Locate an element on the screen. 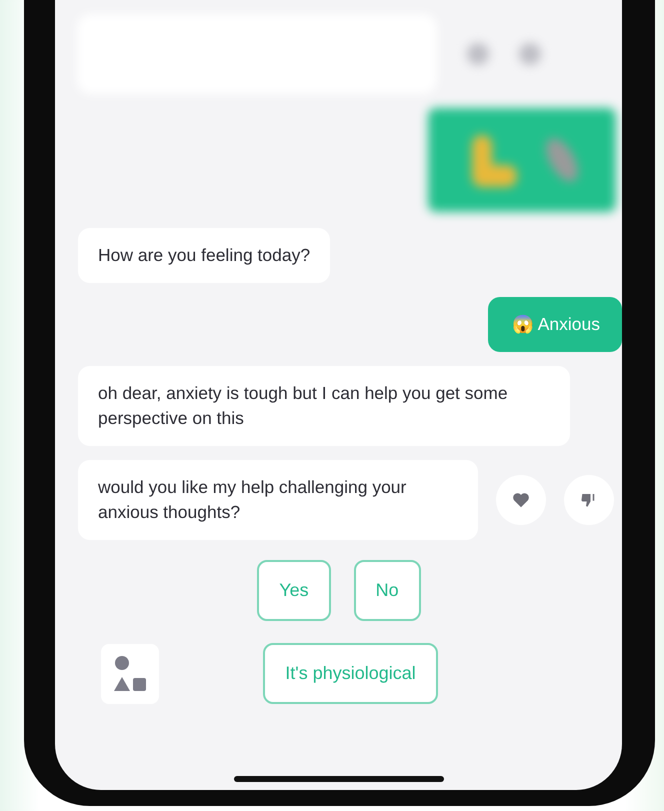  like-button is located at coordinates (521, 500).